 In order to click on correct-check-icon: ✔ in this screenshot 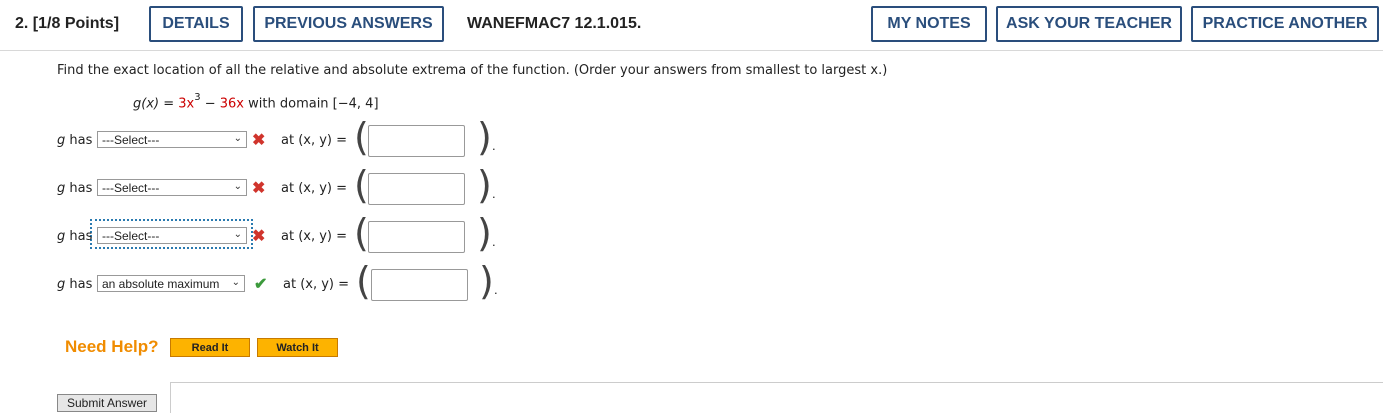, I will do `click(261, 284)`.